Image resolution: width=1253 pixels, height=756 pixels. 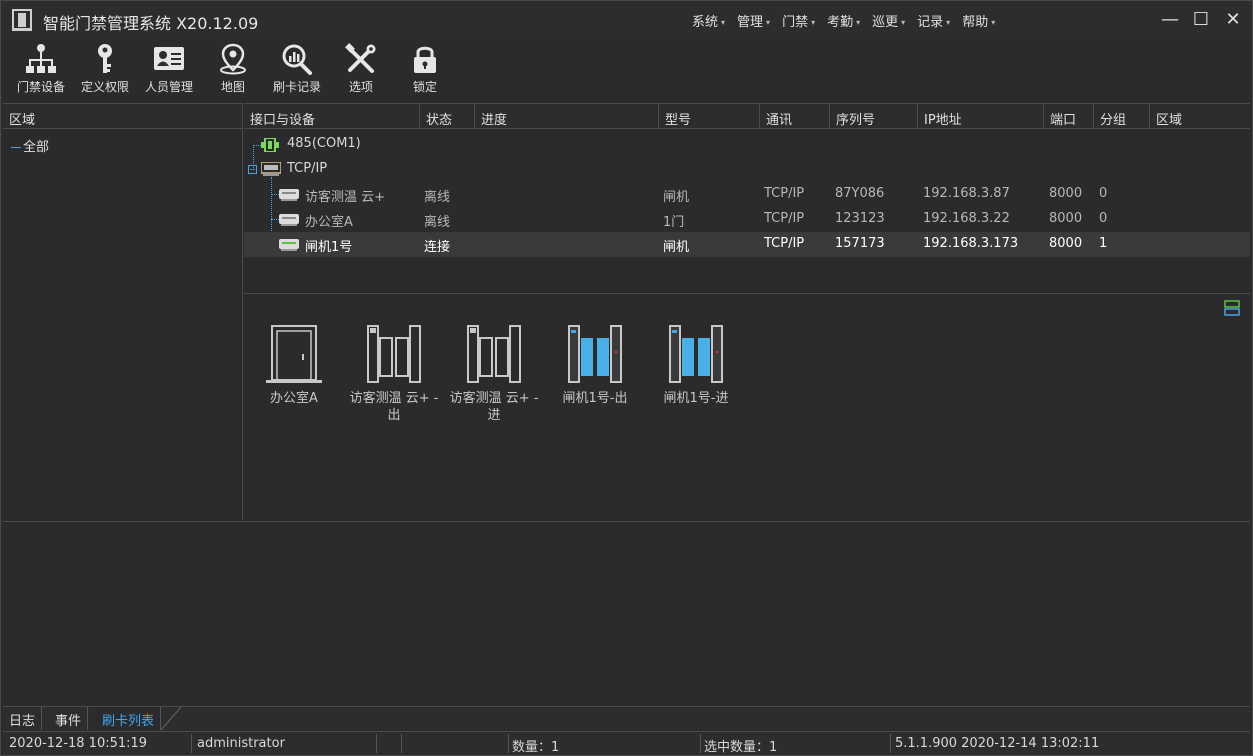 I want to click on toolbar: 门禁设备 定义权限 人员管理 地图 刷卡记录 选项 锁定, so click(x=233, y=70).